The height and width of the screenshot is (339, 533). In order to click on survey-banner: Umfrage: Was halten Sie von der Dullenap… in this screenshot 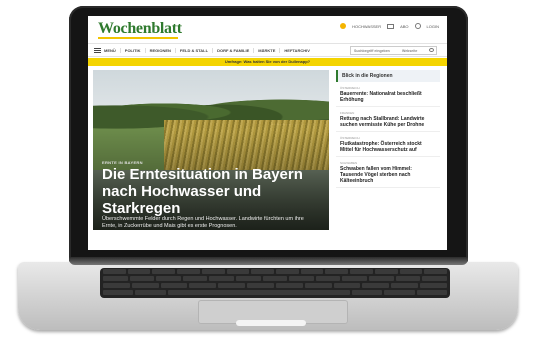, I will do `click(267, 62)`.